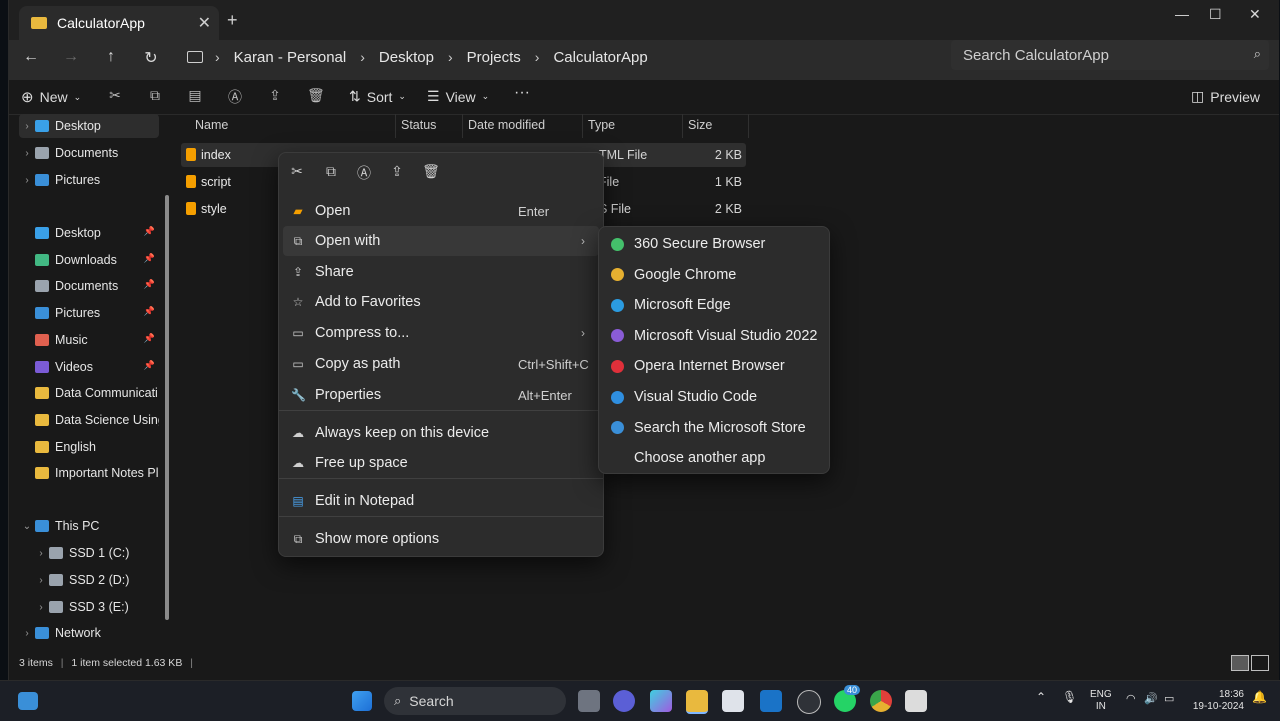 This screenshot has height=721, width=1280. What do you see at coordinates (71, 57) in the screenshot?
I see `forward-icon: →` at bounding box center [71, 57].